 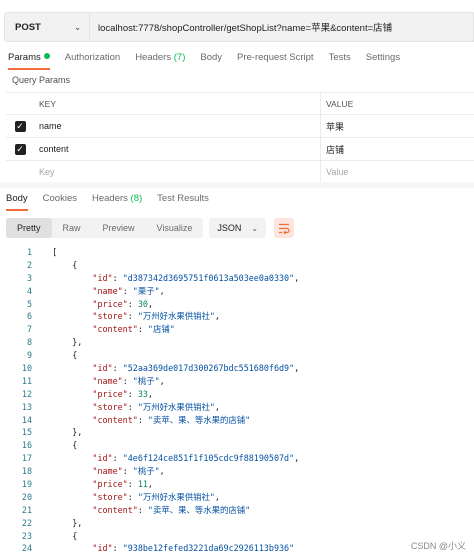 What do you see at coordinates (183, 200) in the screenshot?
I see `response-tab-test-results: Test Results` at bounding box center [183, 200].